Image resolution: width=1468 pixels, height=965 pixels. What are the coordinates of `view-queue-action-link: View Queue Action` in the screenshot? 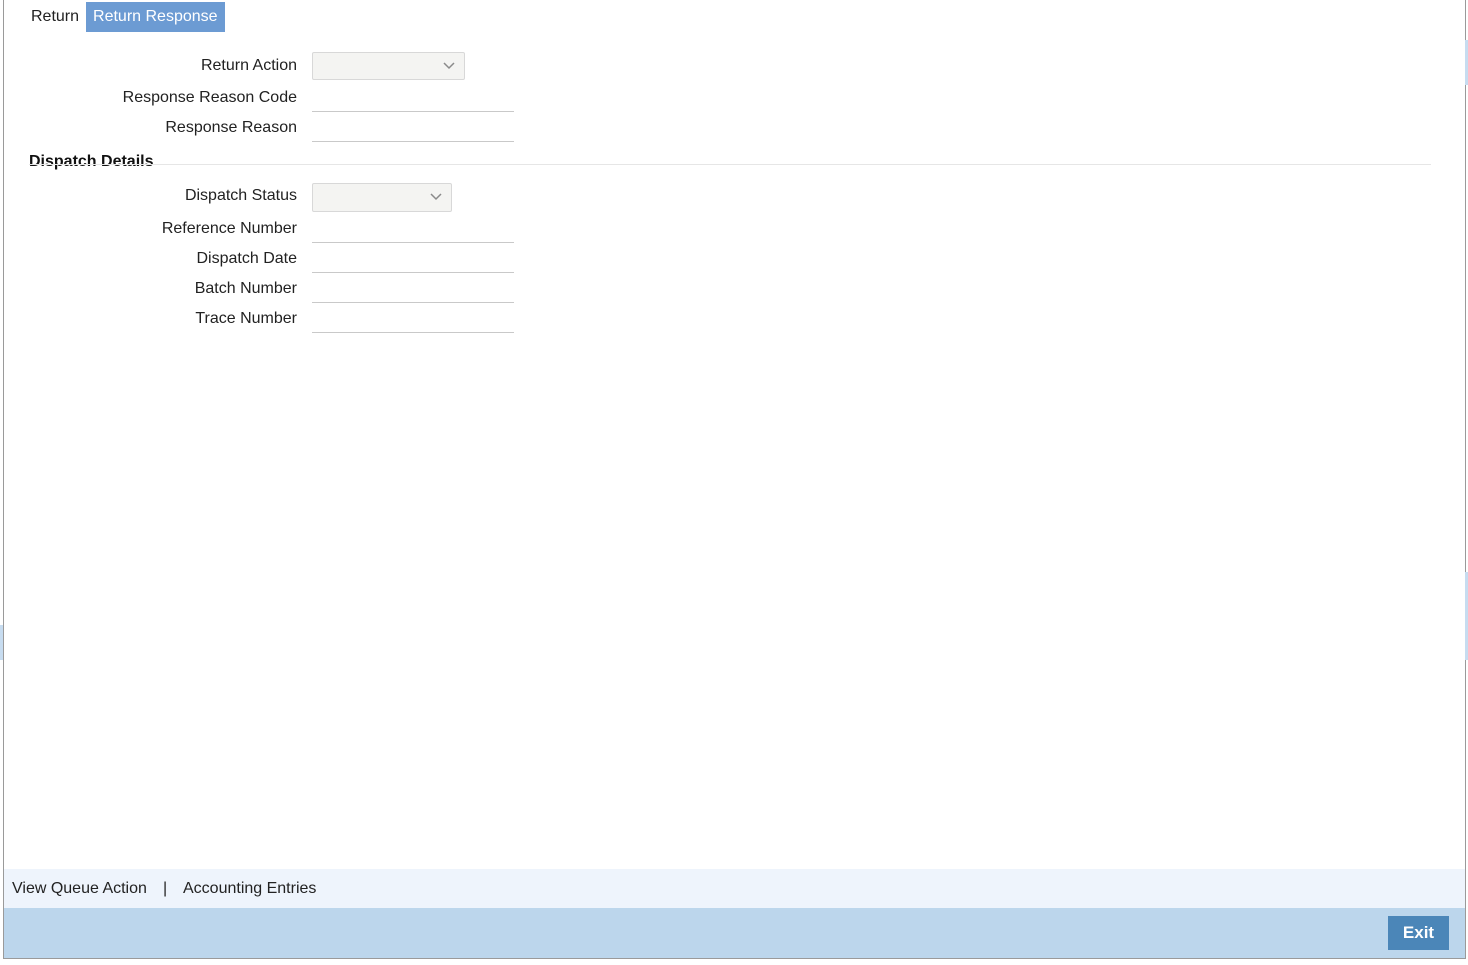 It's located at (79, 889).